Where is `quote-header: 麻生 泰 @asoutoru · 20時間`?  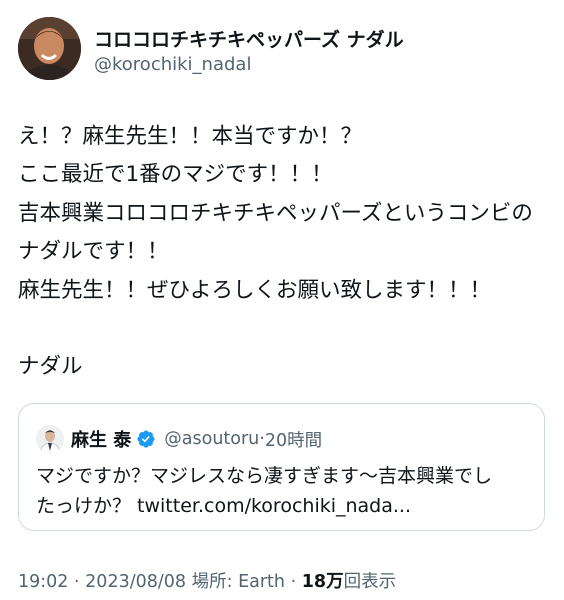
quote-header: 麻生 泰 @asoutoru · 20時間 is located at coordinates (179, 439).